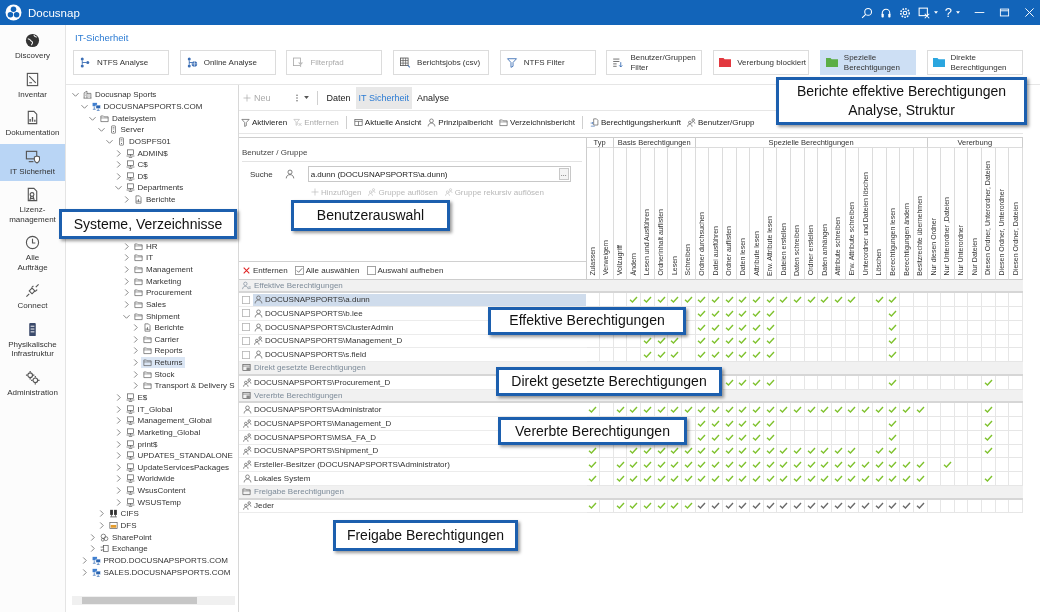 The image size is (1040, 612). What do you see at coordinates (155, 491) in the screenshot?
I see `tree-item: WsusContent` at bounding box center [155, 491].